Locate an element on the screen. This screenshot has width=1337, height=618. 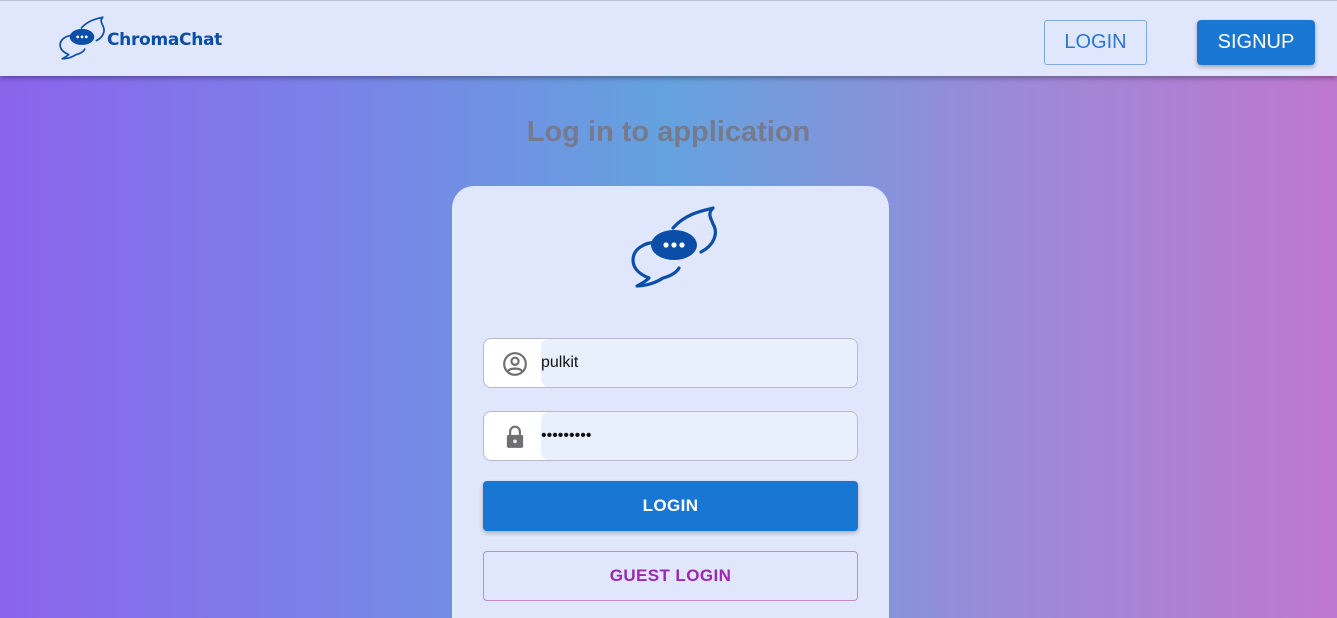
login-button: LOGIN is located at coordinates (670, 506).